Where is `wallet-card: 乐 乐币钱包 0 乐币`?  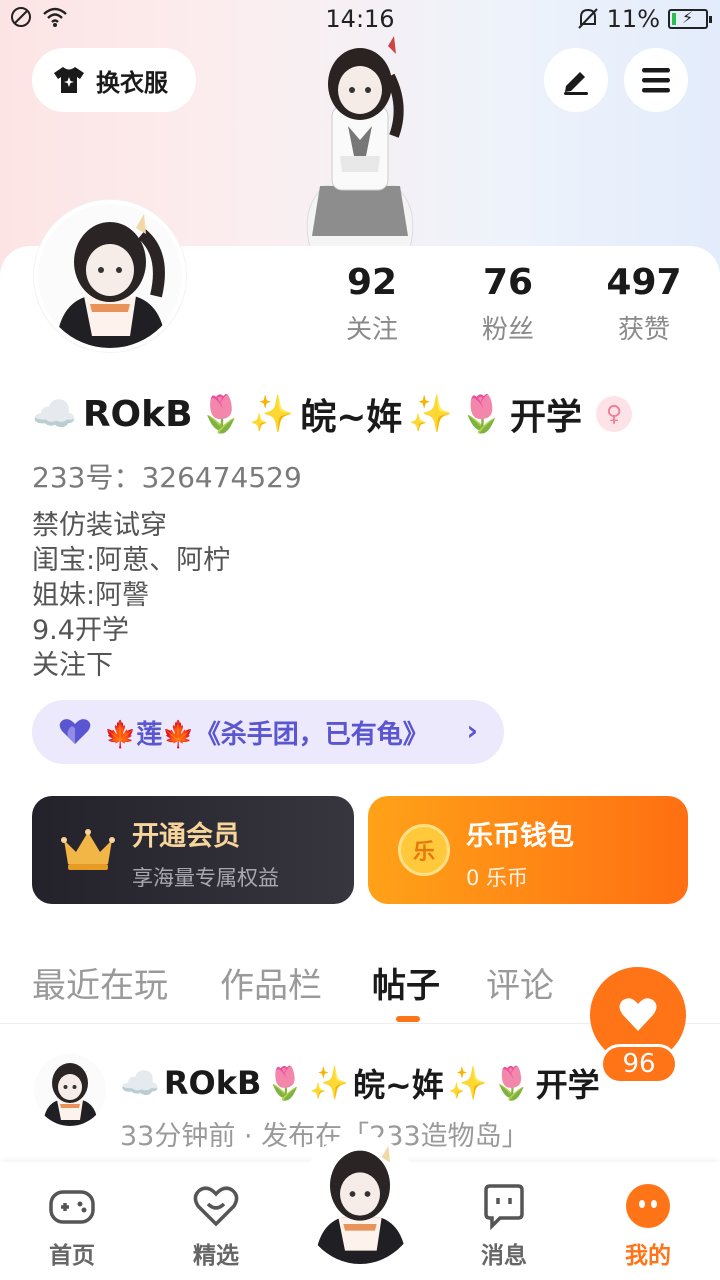
wallet-card: 乐 乐币钱包 0 乐币 is located at coordinates (528, 850).